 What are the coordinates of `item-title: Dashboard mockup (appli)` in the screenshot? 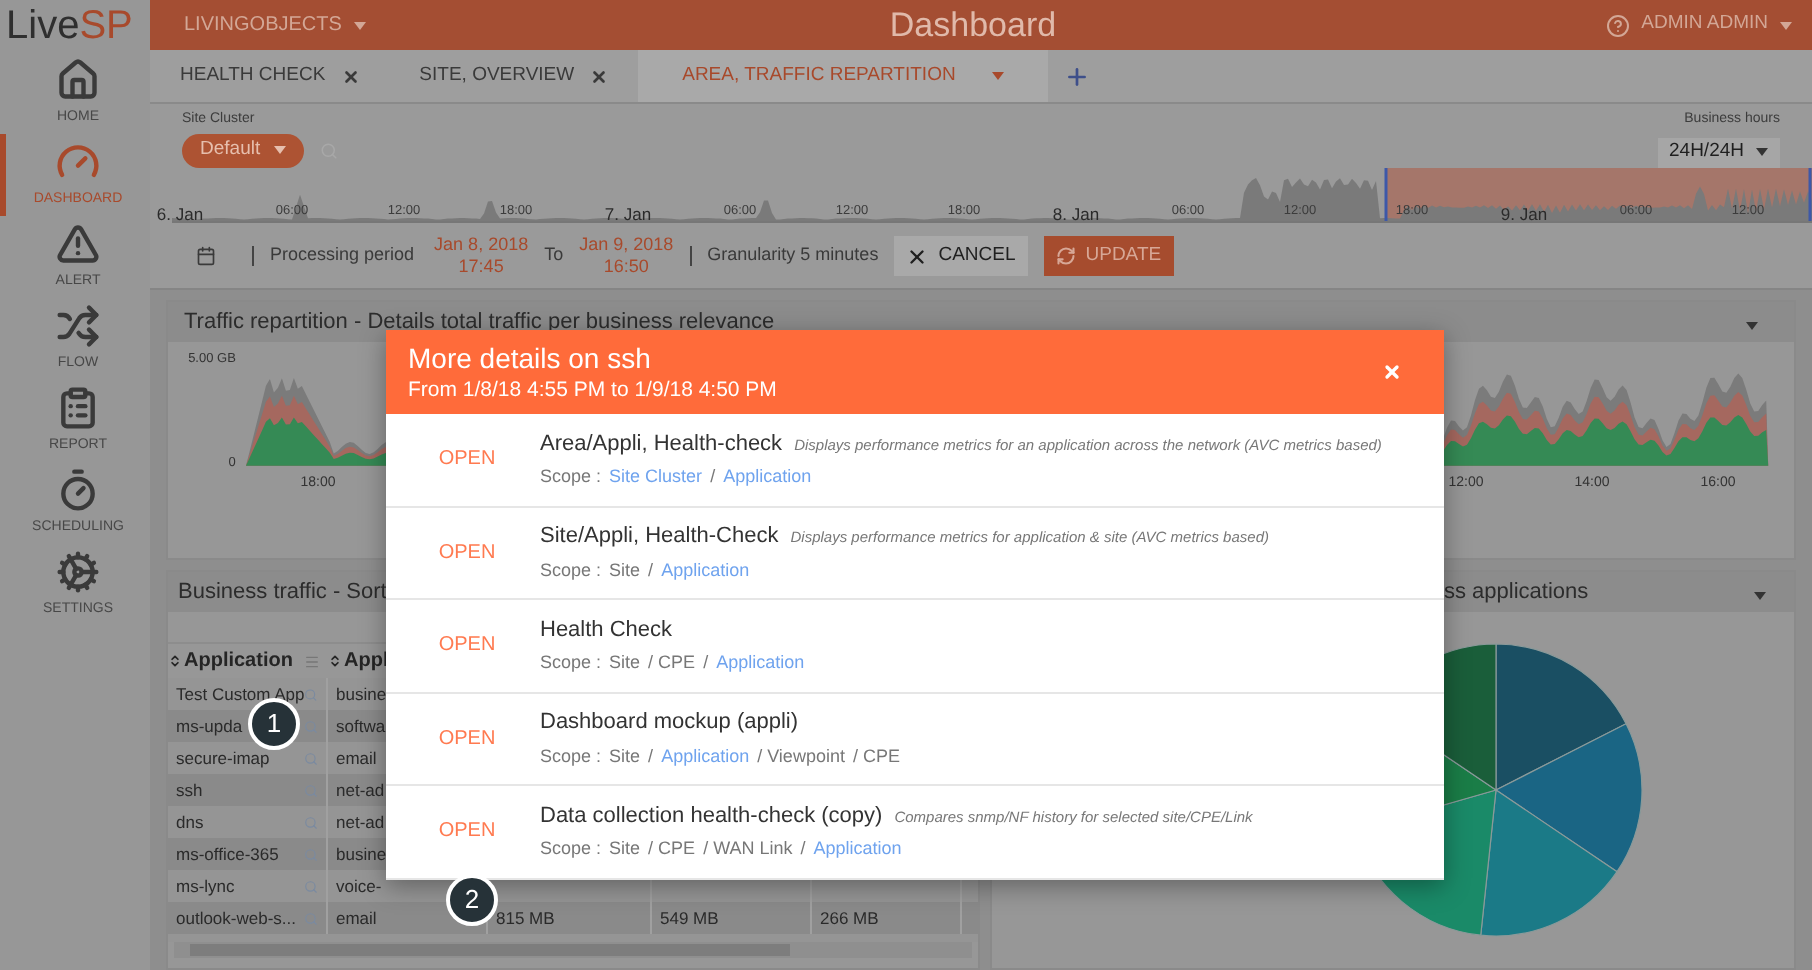 It's located at (669, 723).